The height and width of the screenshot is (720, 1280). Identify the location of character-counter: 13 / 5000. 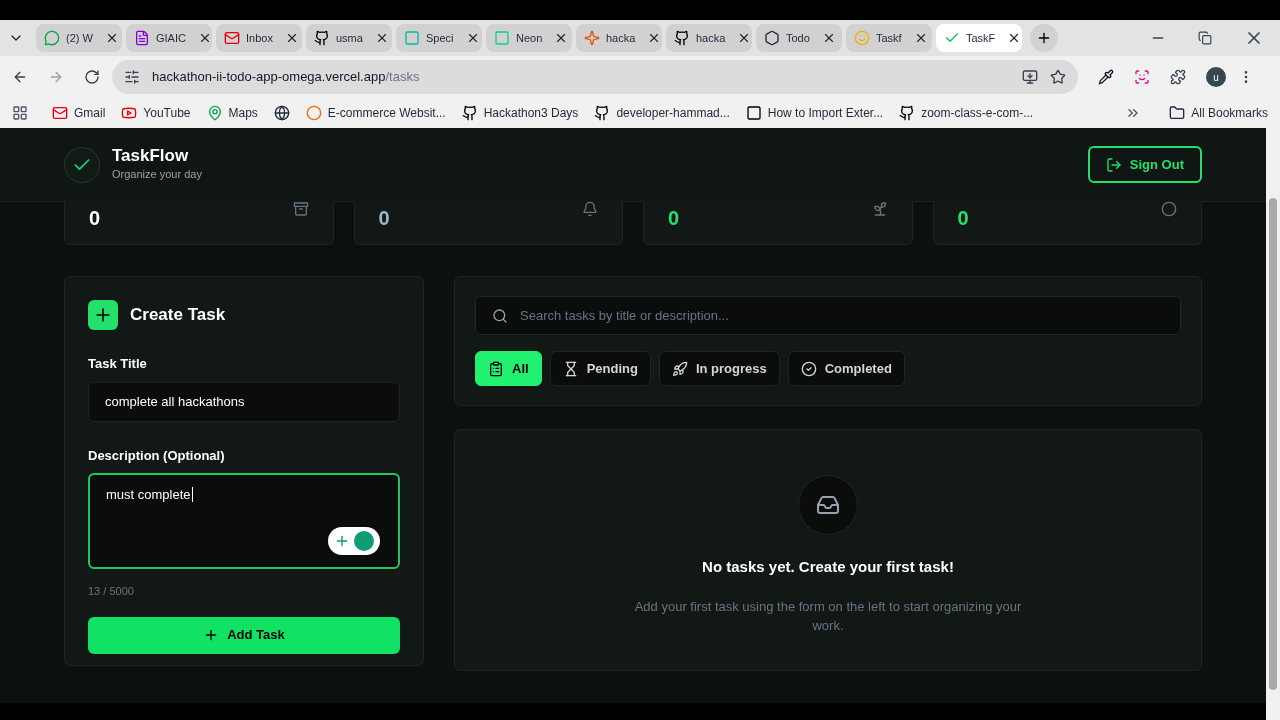
(111, 591).